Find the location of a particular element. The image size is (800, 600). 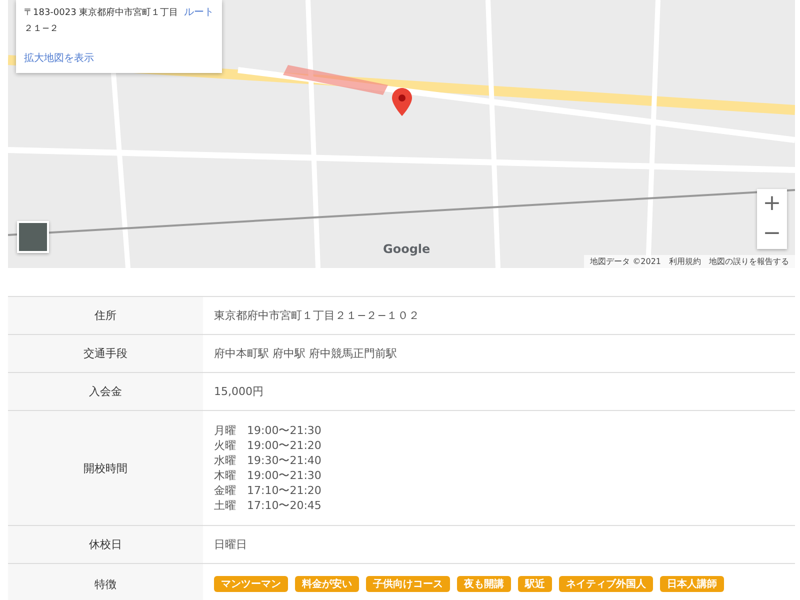

feature-tag: 子供向けコース is located at coordinates (408, 584).